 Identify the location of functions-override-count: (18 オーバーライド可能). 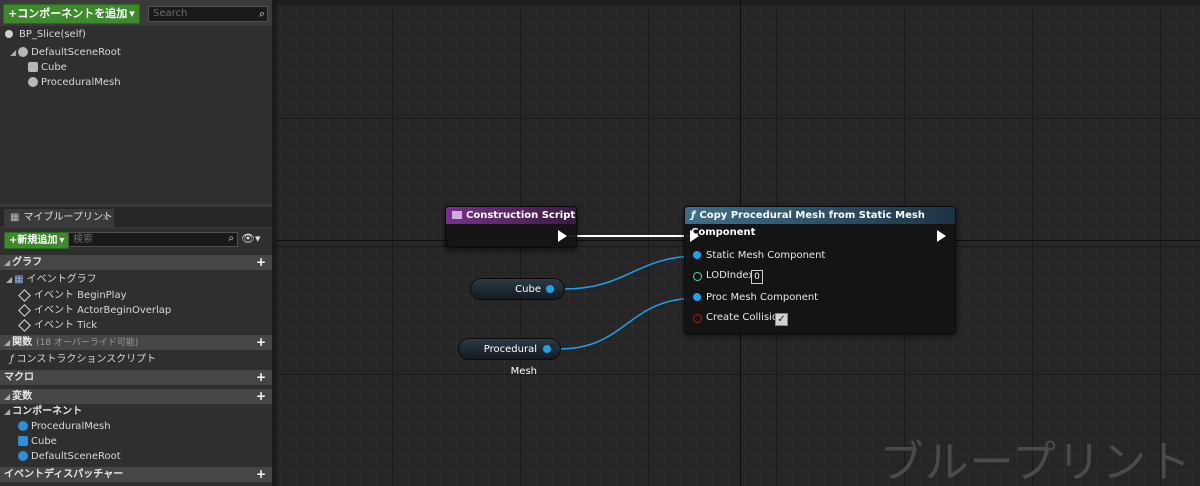
(87, 343).